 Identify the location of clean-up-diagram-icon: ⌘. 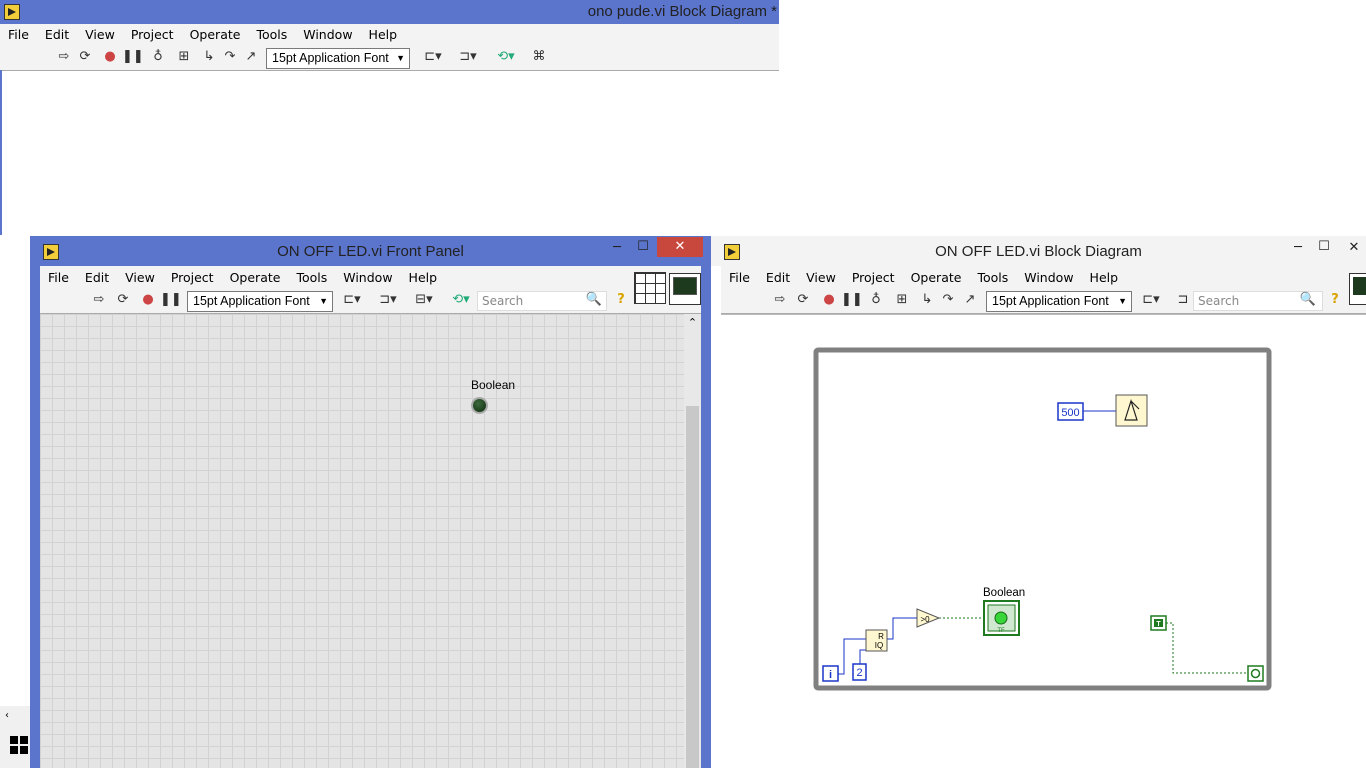
(539, 57).